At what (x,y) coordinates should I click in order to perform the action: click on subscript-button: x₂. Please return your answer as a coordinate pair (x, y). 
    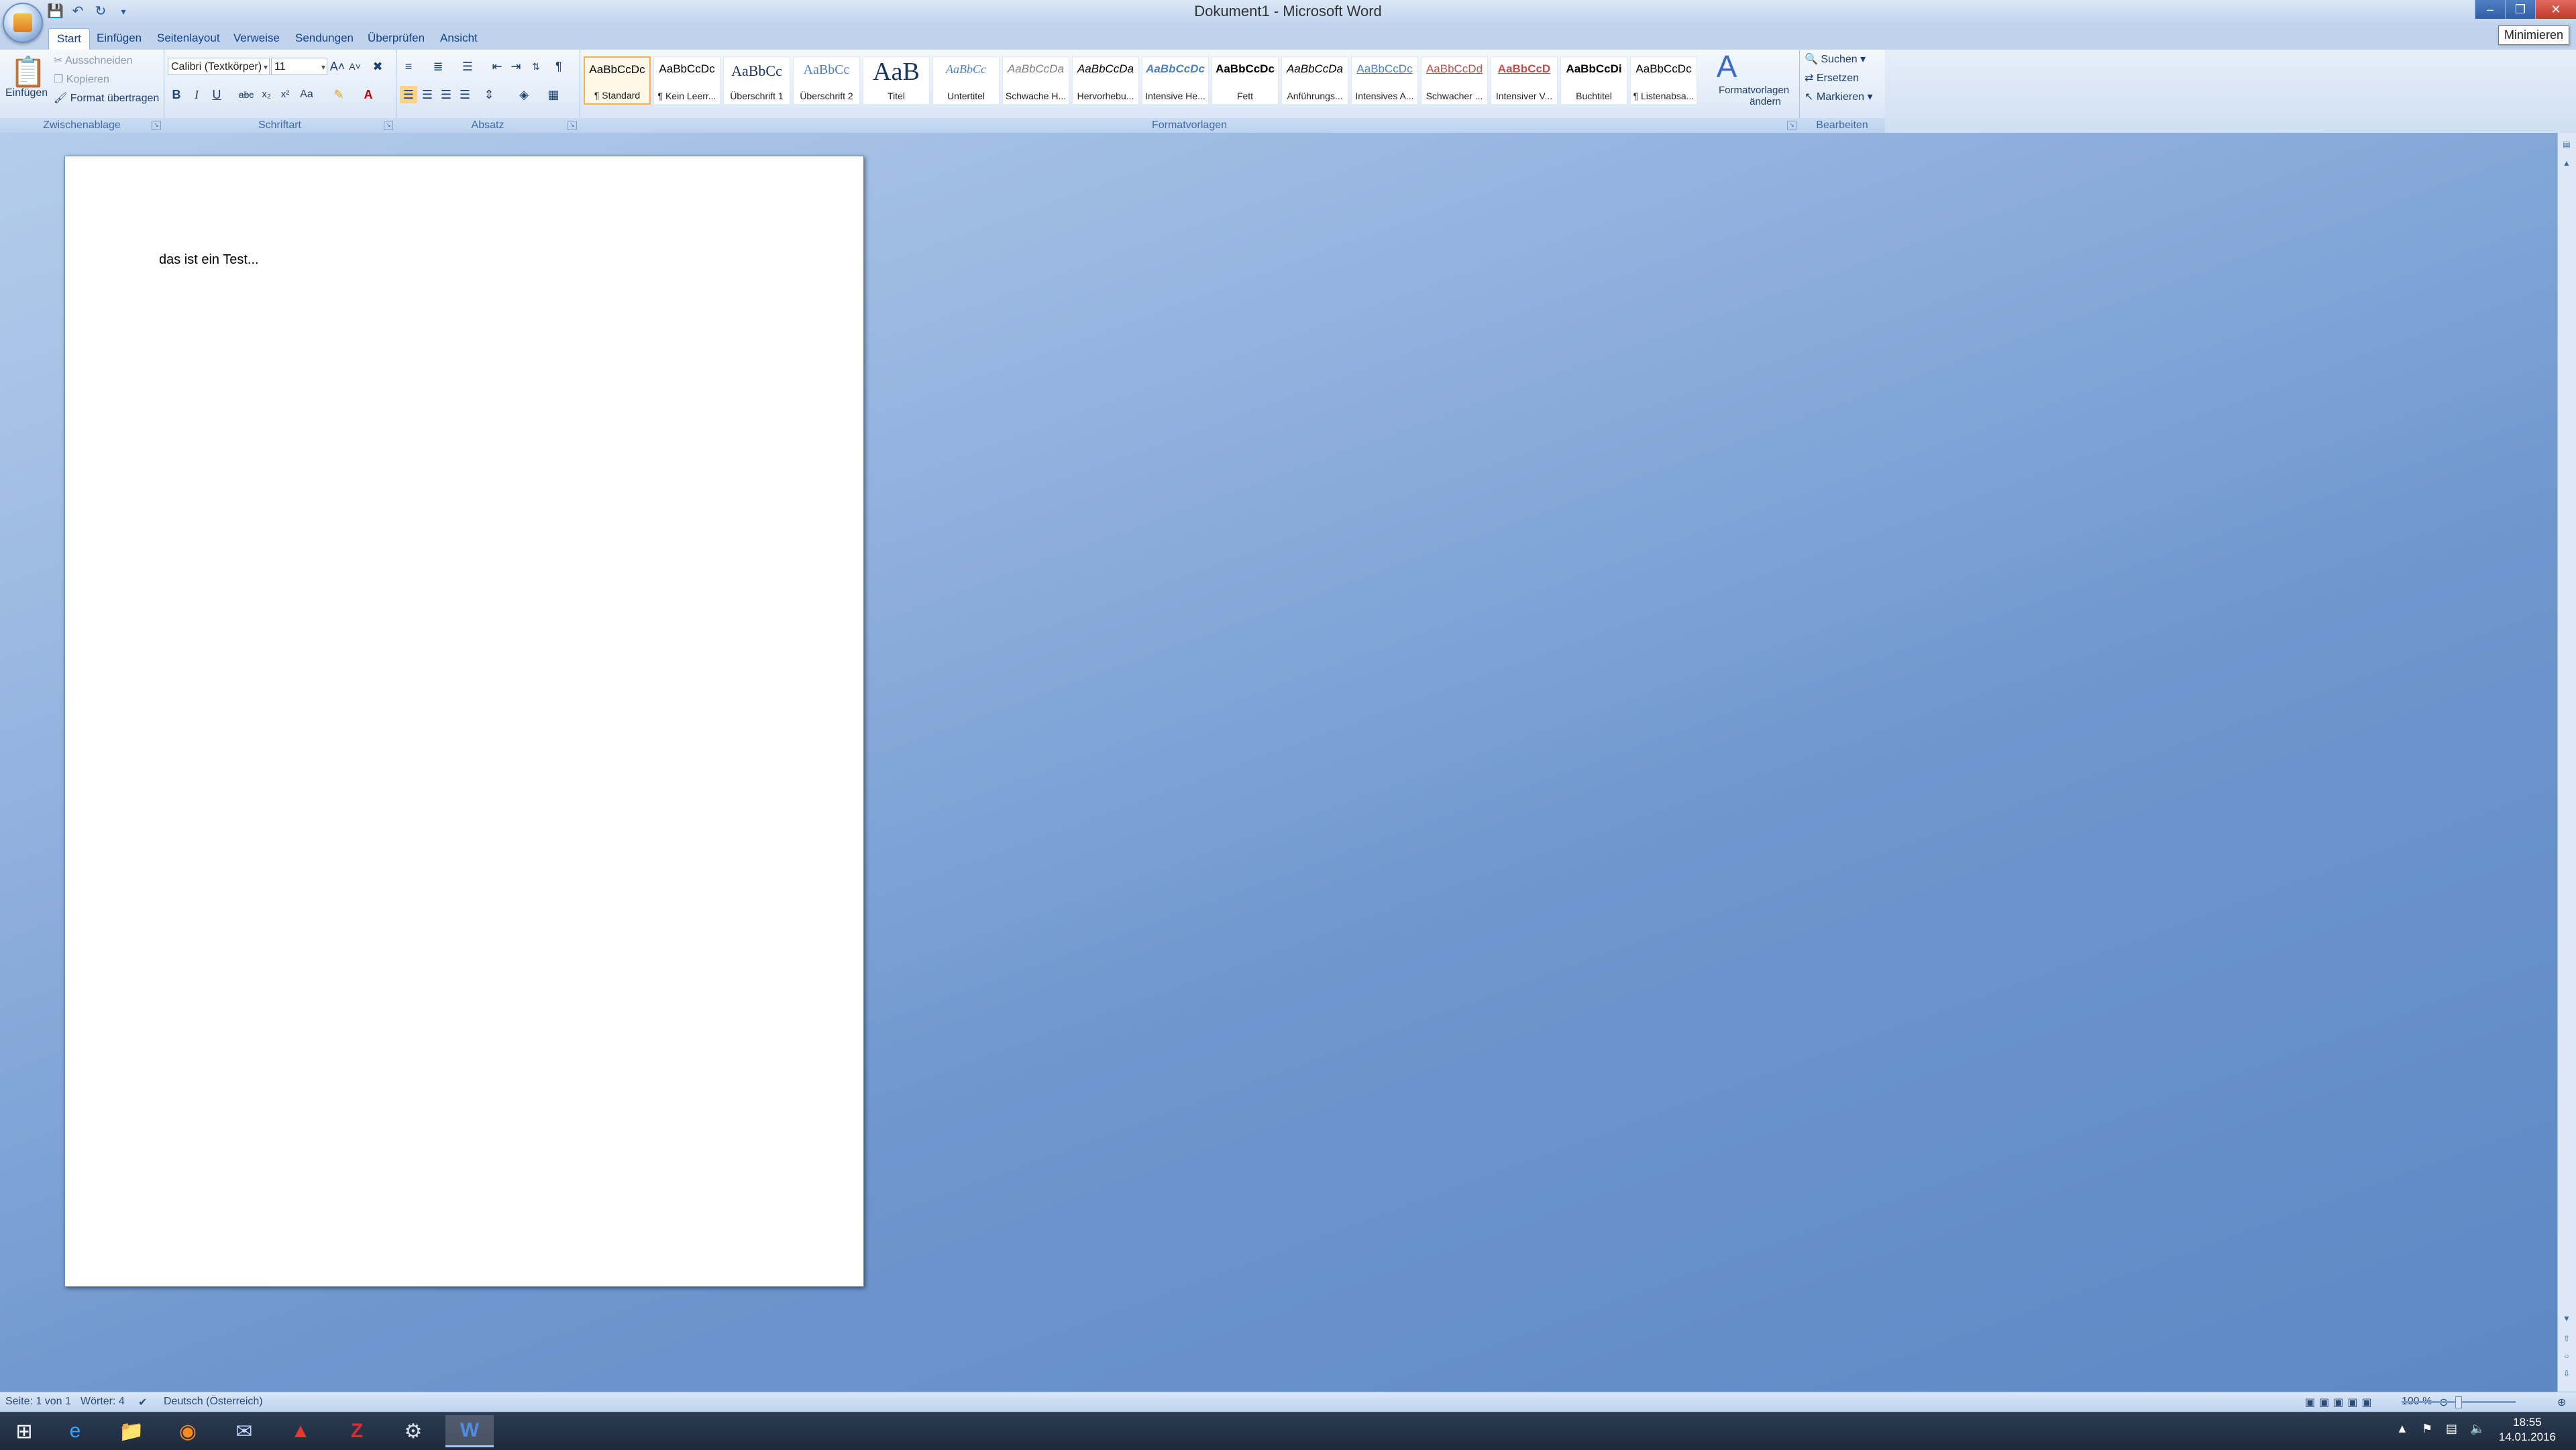
    Looking at the image, I should click on (266, 94).